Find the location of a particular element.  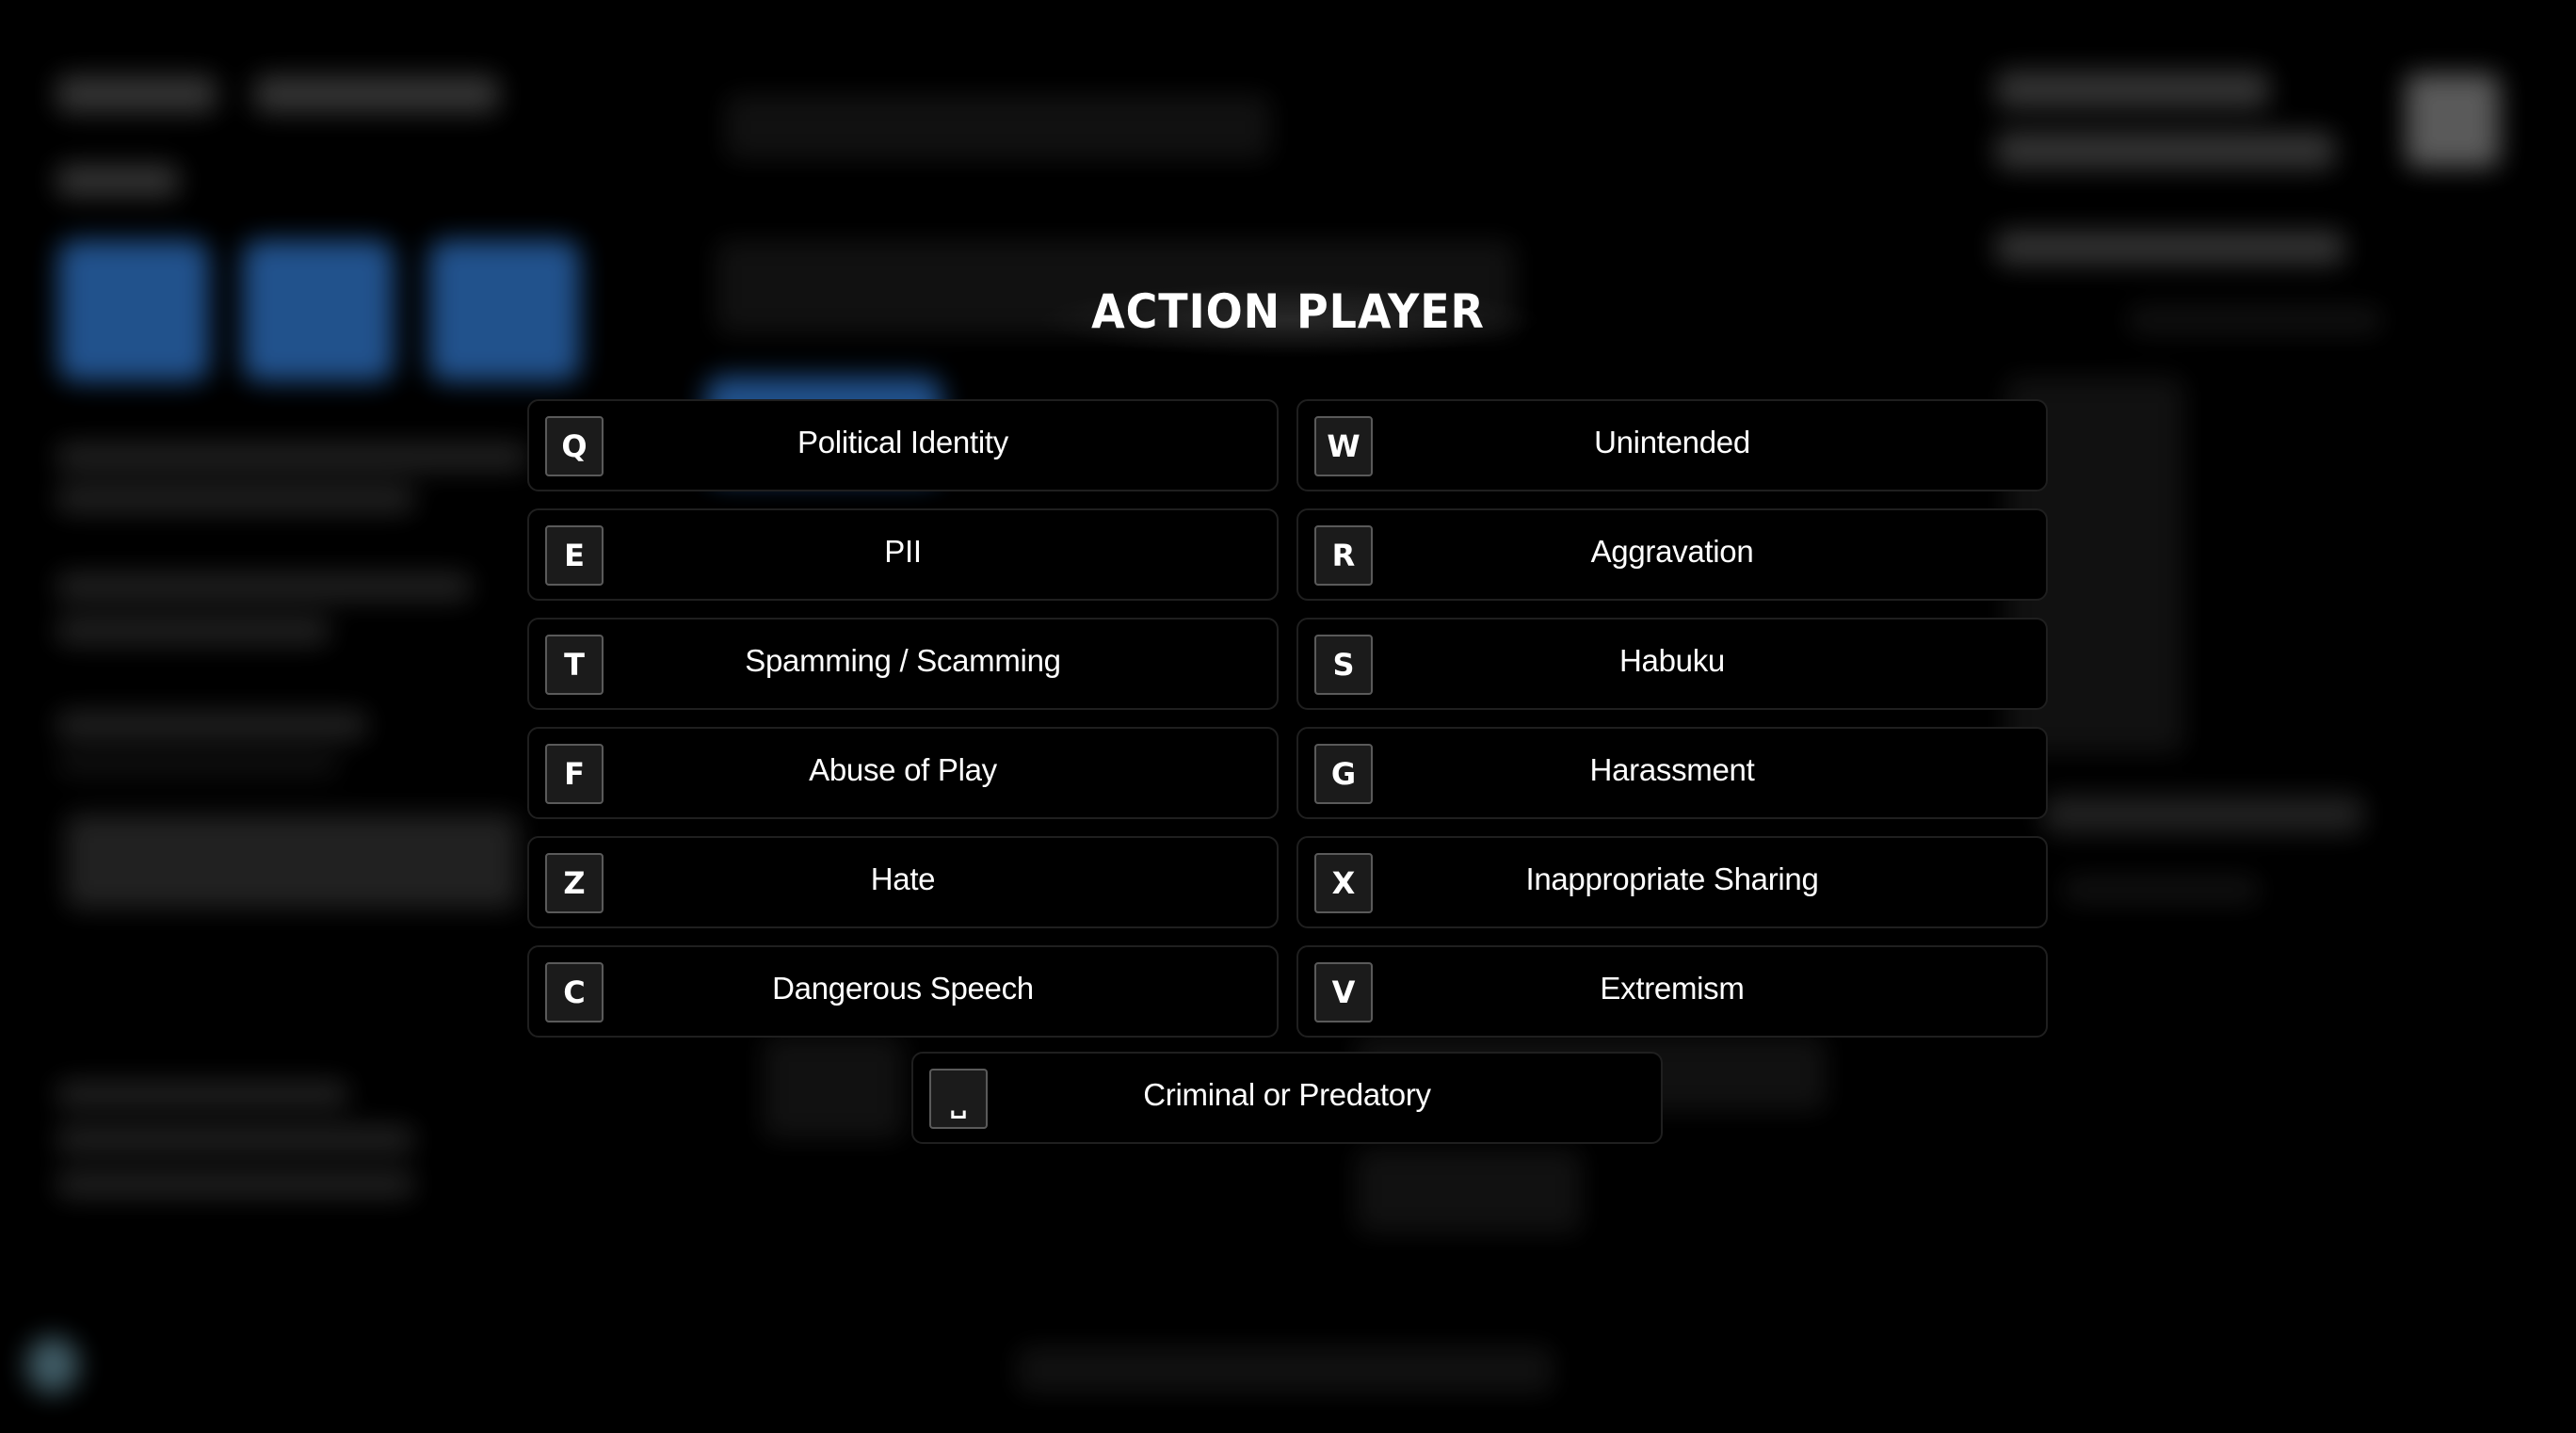

action-button-unintended: W Unintended is located at coordinates (1672, 445).